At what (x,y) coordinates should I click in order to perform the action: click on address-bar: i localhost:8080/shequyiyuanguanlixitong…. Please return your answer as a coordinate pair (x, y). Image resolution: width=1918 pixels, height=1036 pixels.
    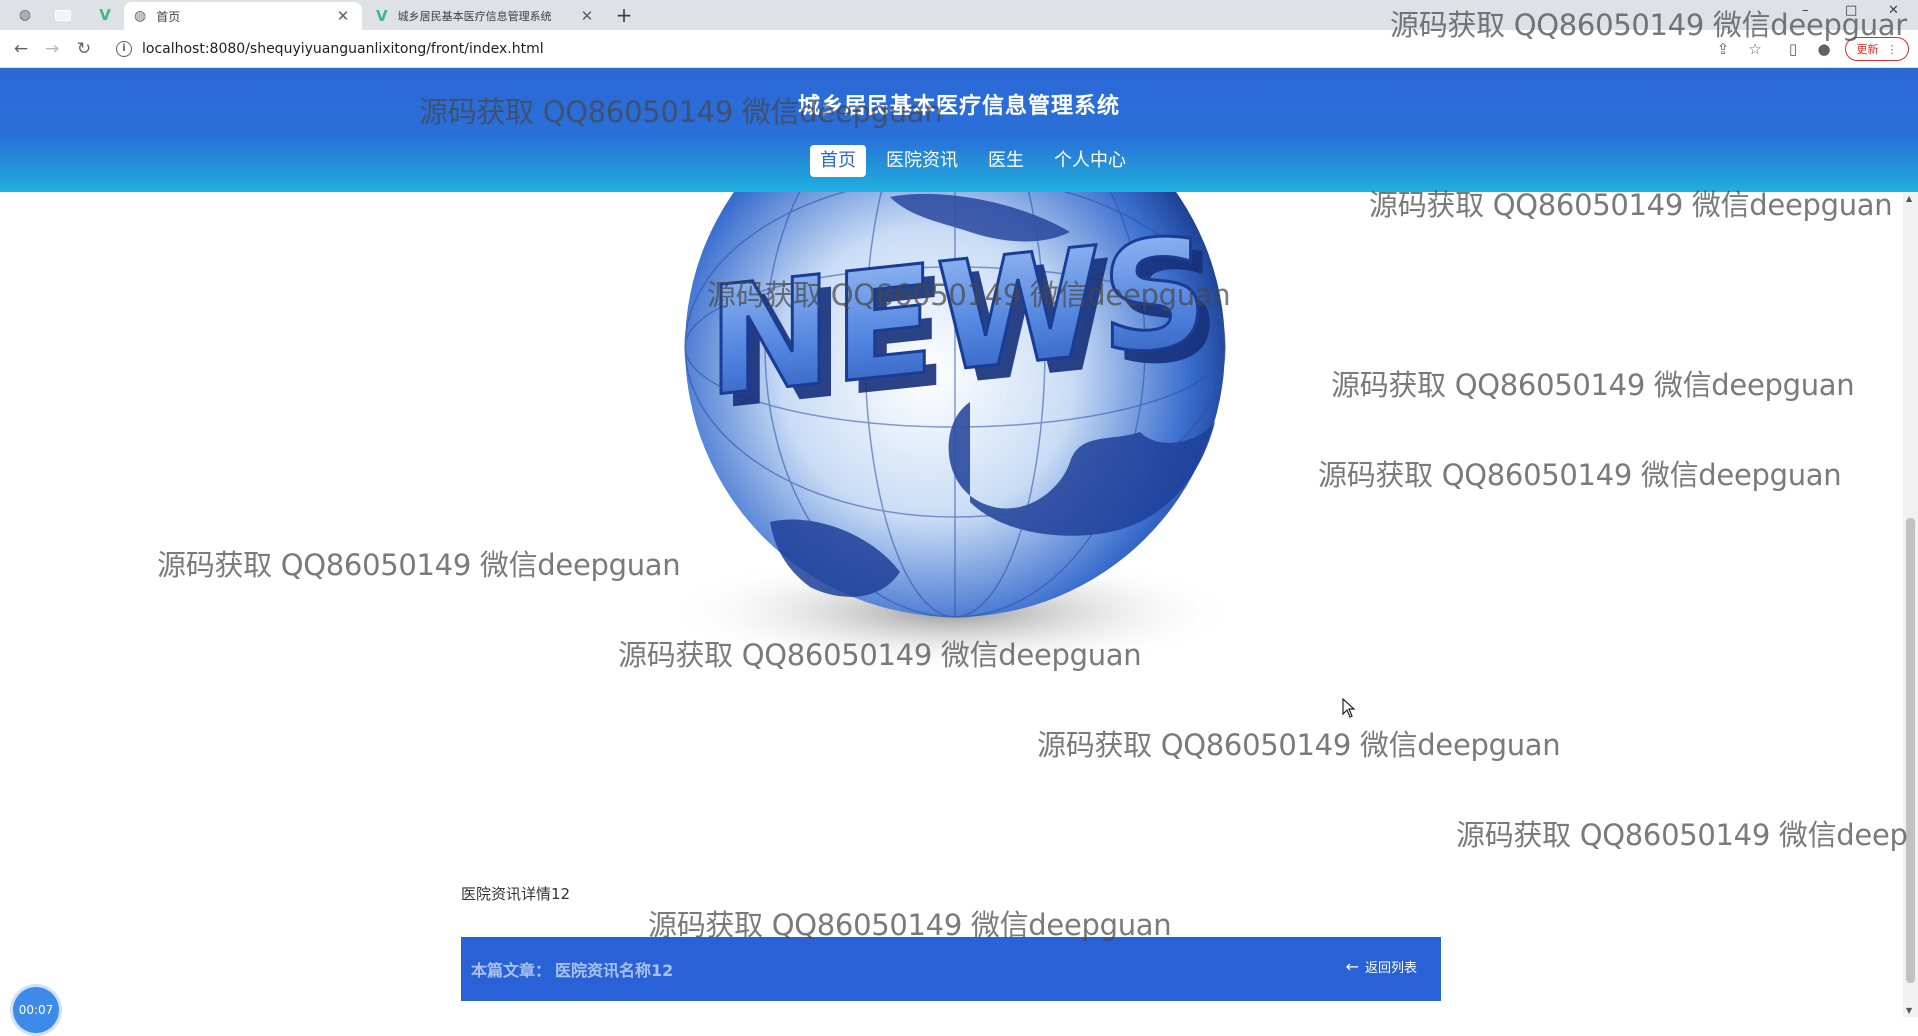
    Looking at the image, I should click on (912, 49).